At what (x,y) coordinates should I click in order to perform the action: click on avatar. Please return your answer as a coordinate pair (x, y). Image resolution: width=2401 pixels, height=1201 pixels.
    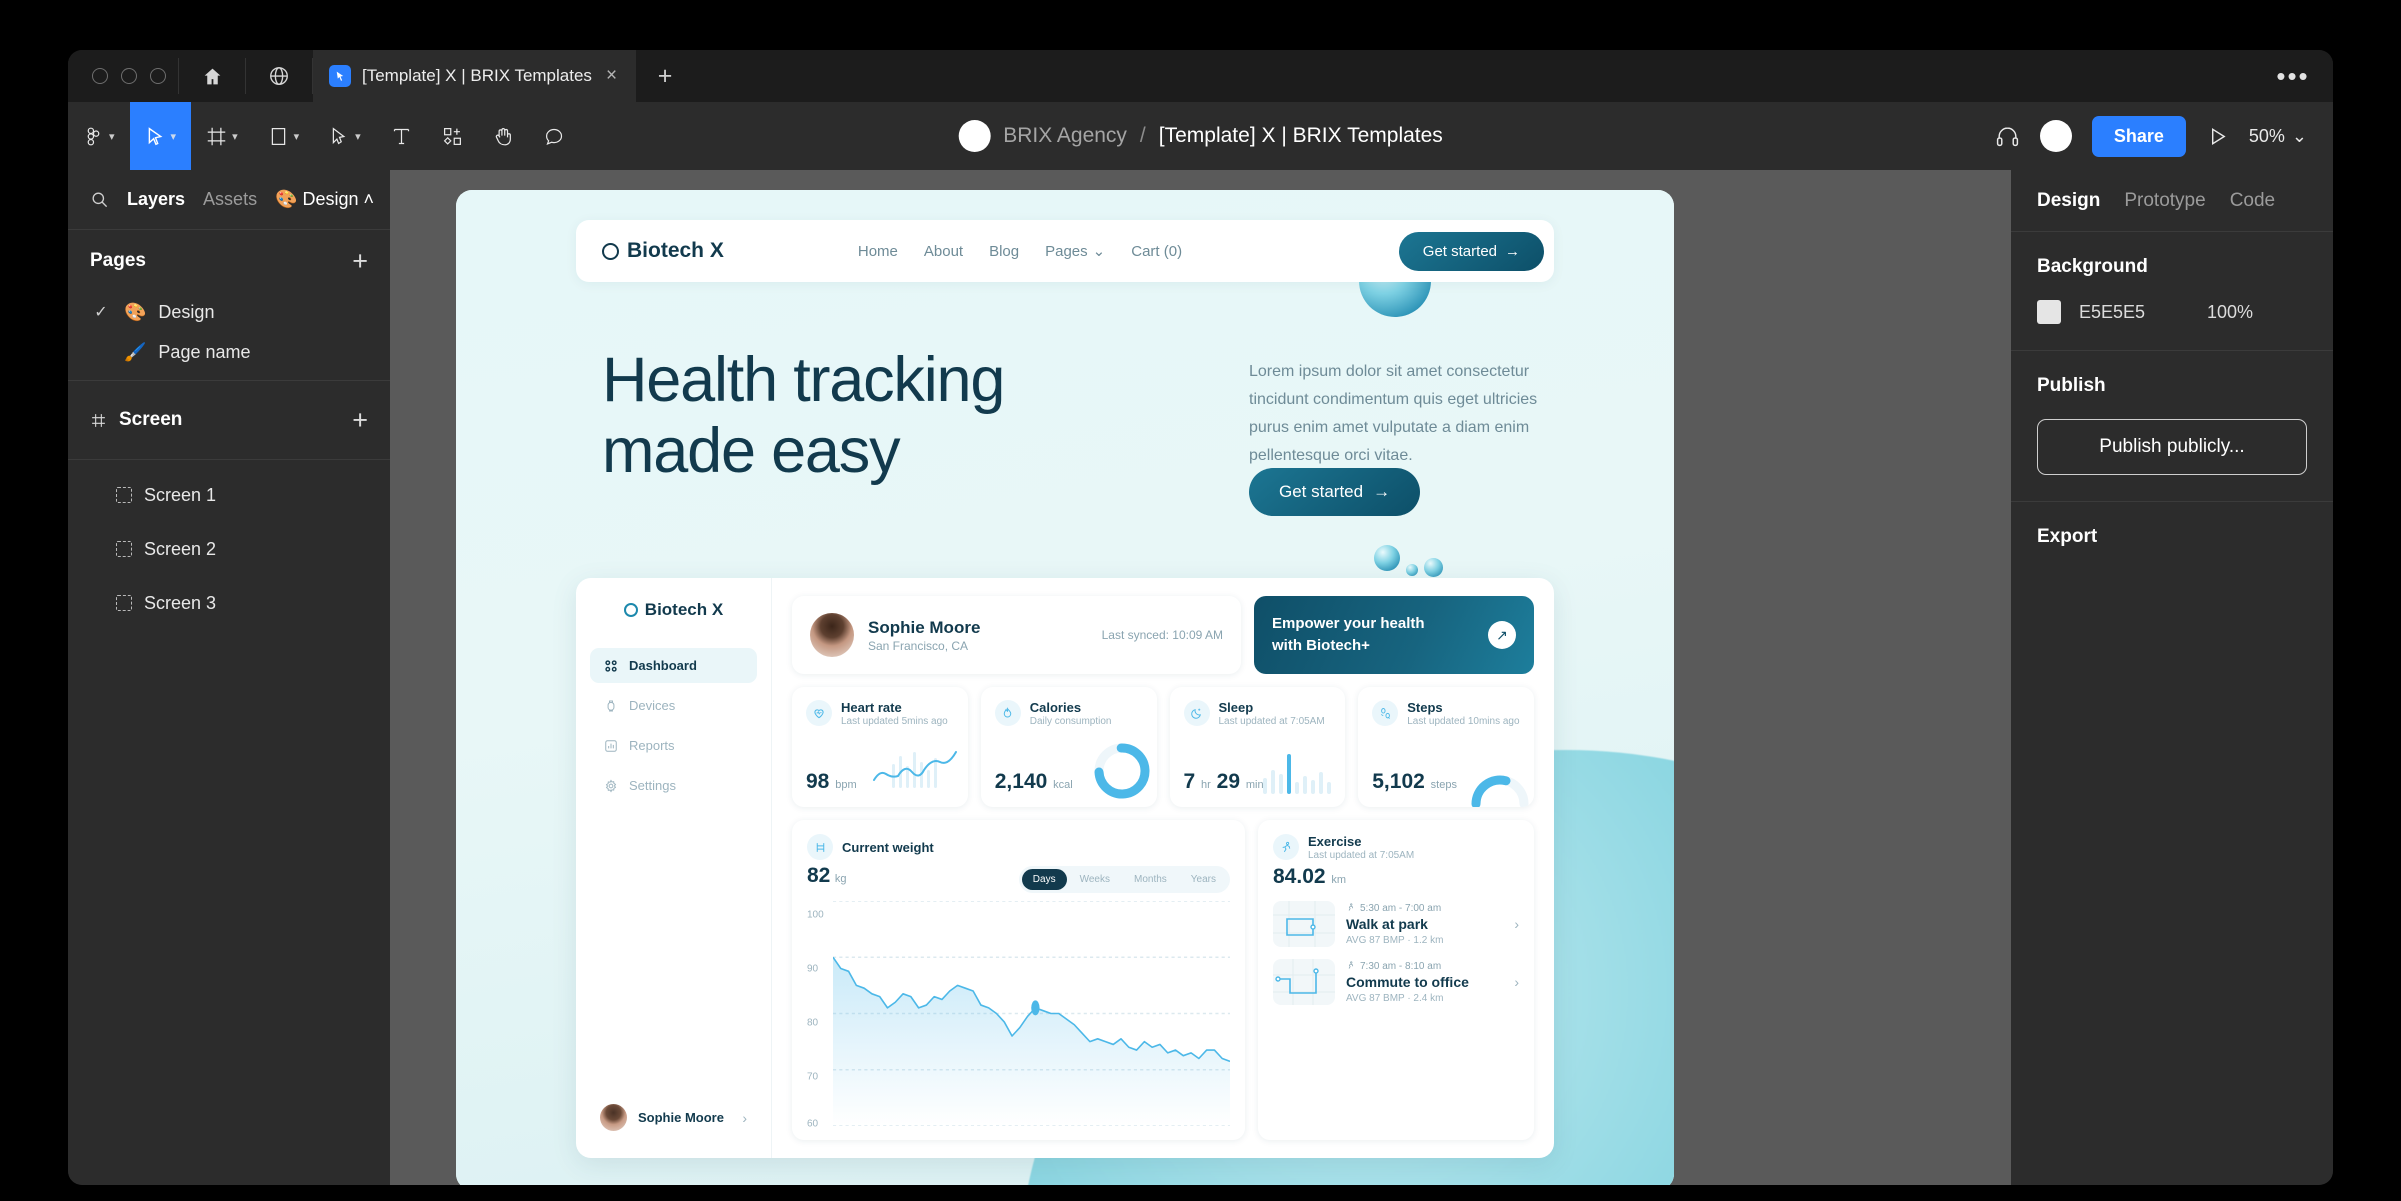
    Looking at the image, I should click on (832, 635).